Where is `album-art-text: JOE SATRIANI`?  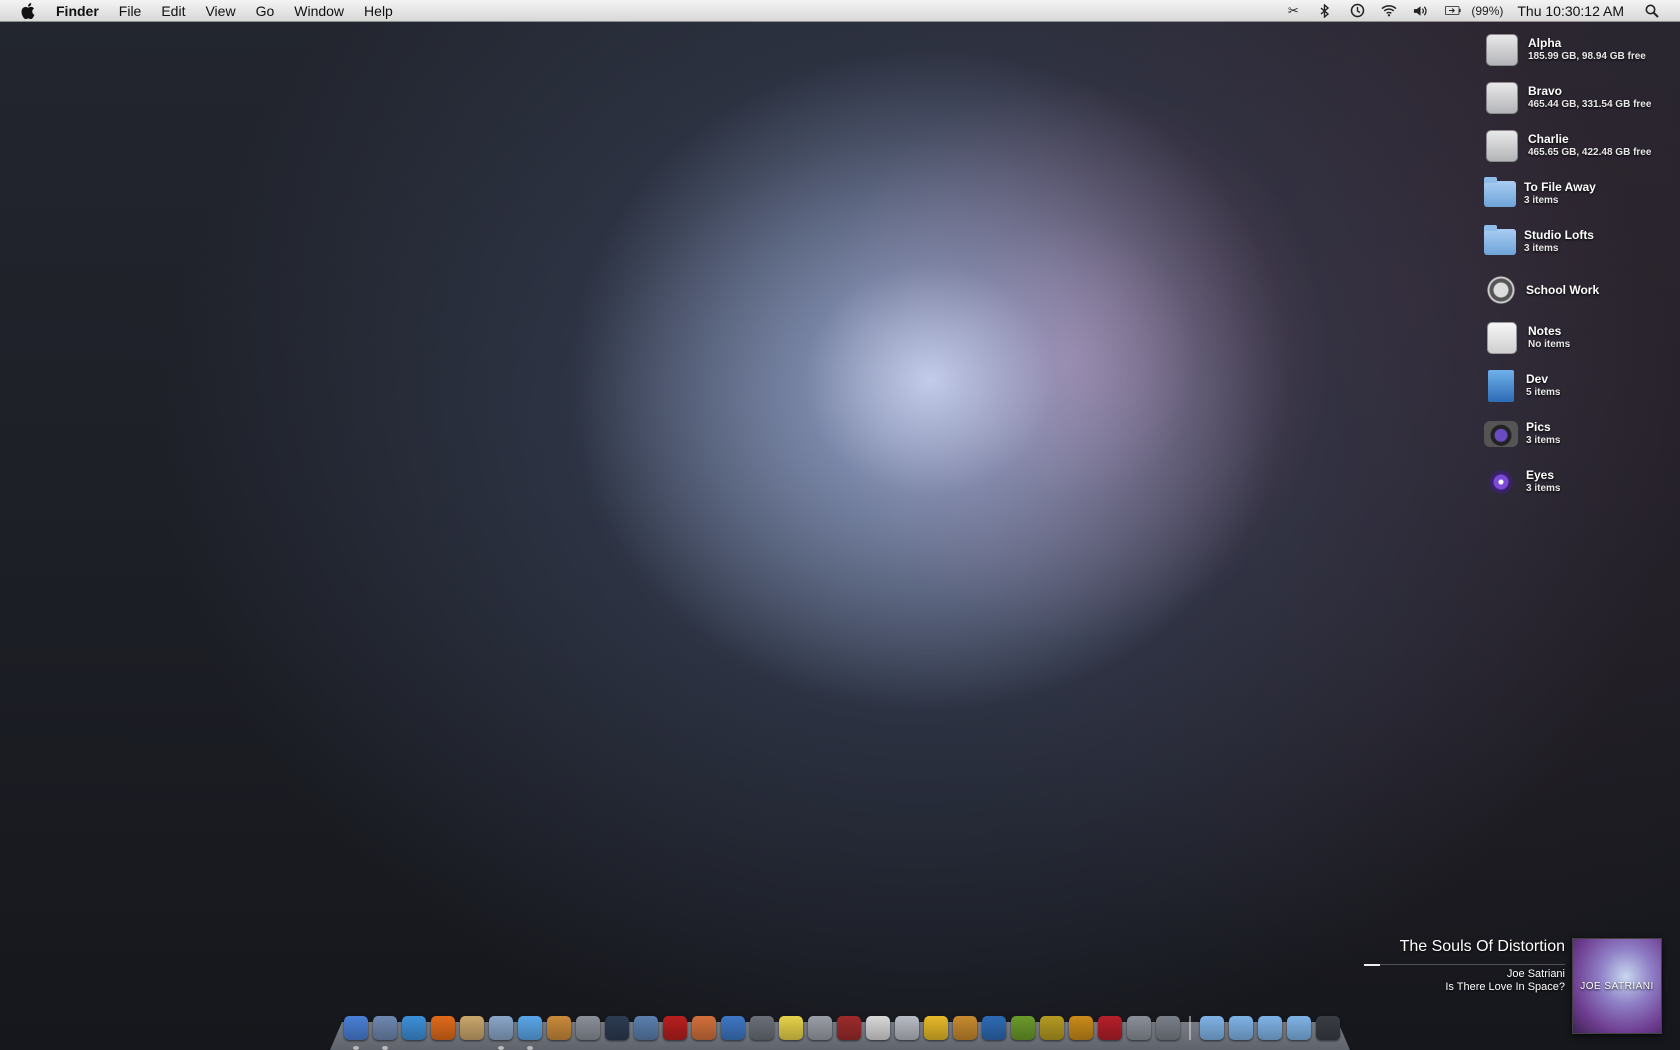
album-art-text: JOE SATRIANI is located at coordinates (1617, 986).